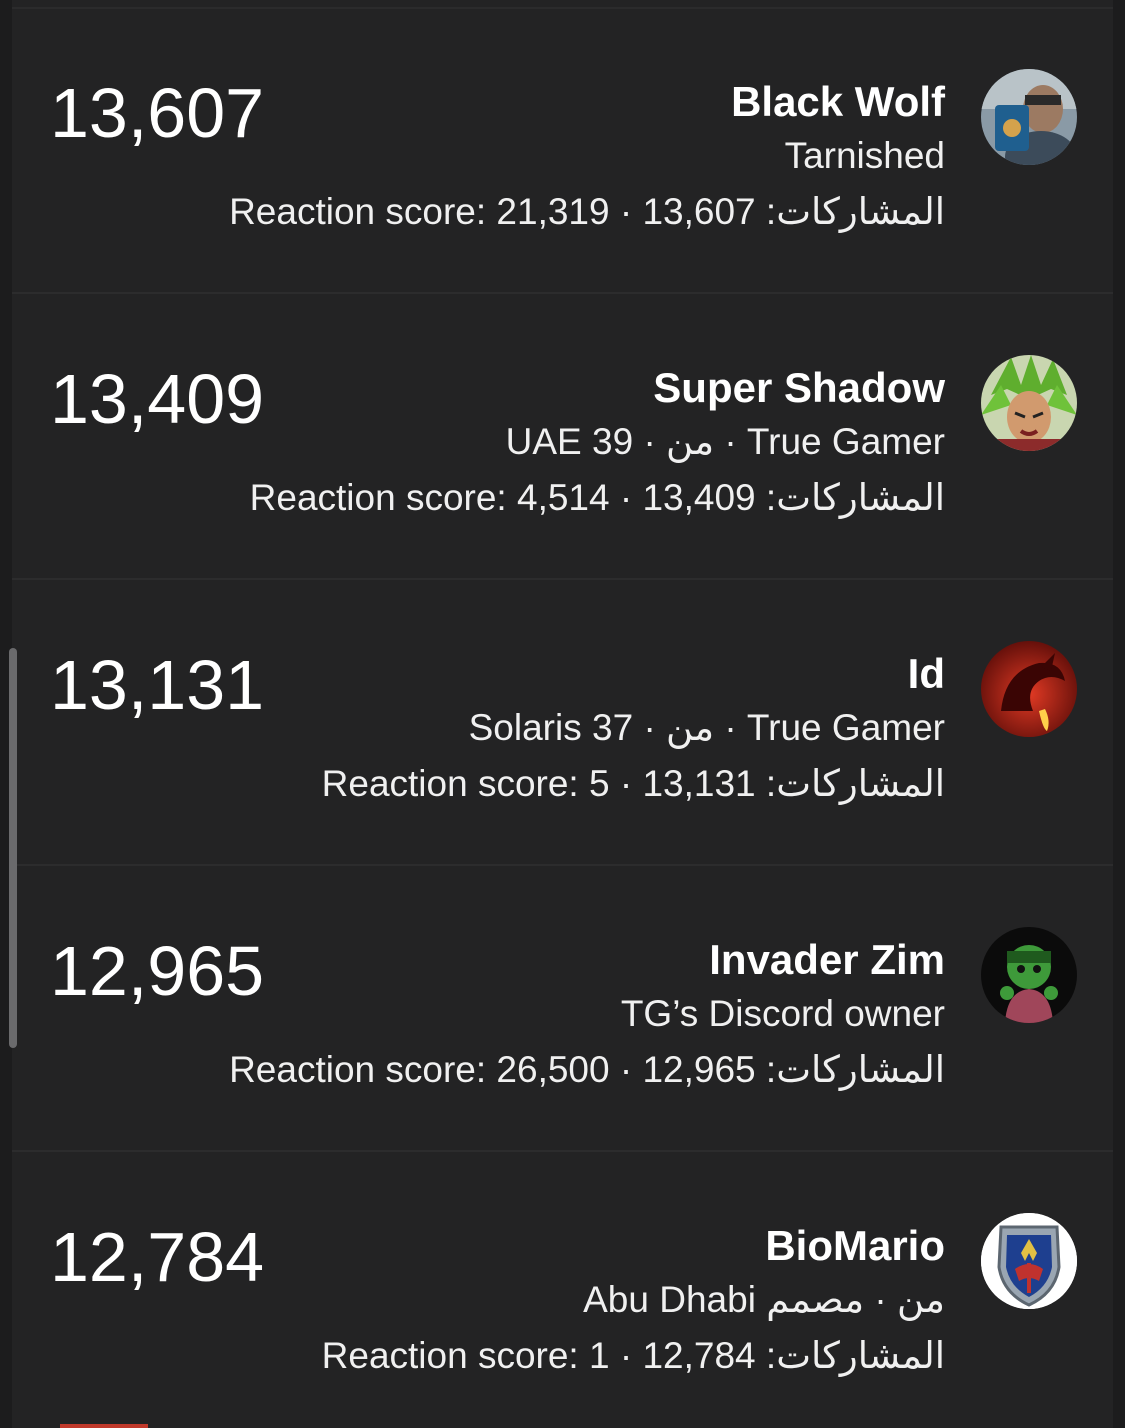 This screenshot has height=1428, width=1125. Describe the element at coordinates (13, 848) in the screenshot. I see `scrollbar` at that location.